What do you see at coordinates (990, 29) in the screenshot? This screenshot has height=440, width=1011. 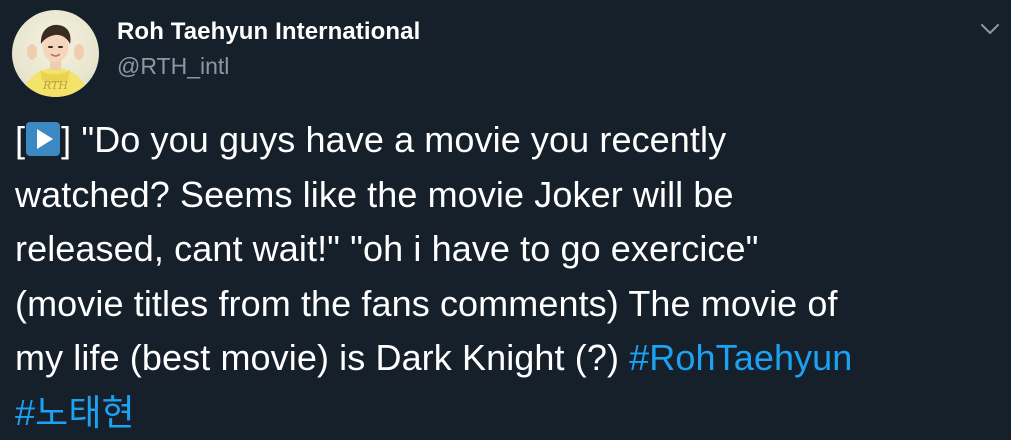 I see `chevron-down-icon` at bounding box center [990, 29].